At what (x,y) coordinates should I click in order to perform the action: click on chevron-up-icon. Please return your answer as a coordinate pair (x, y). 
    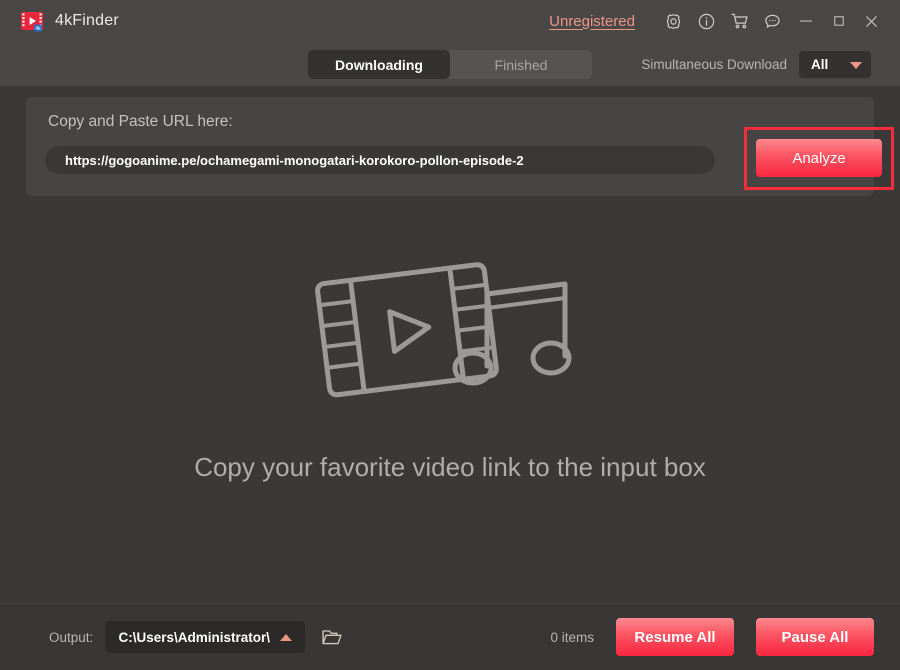
    Looking at the image, I should click on (286, 637).